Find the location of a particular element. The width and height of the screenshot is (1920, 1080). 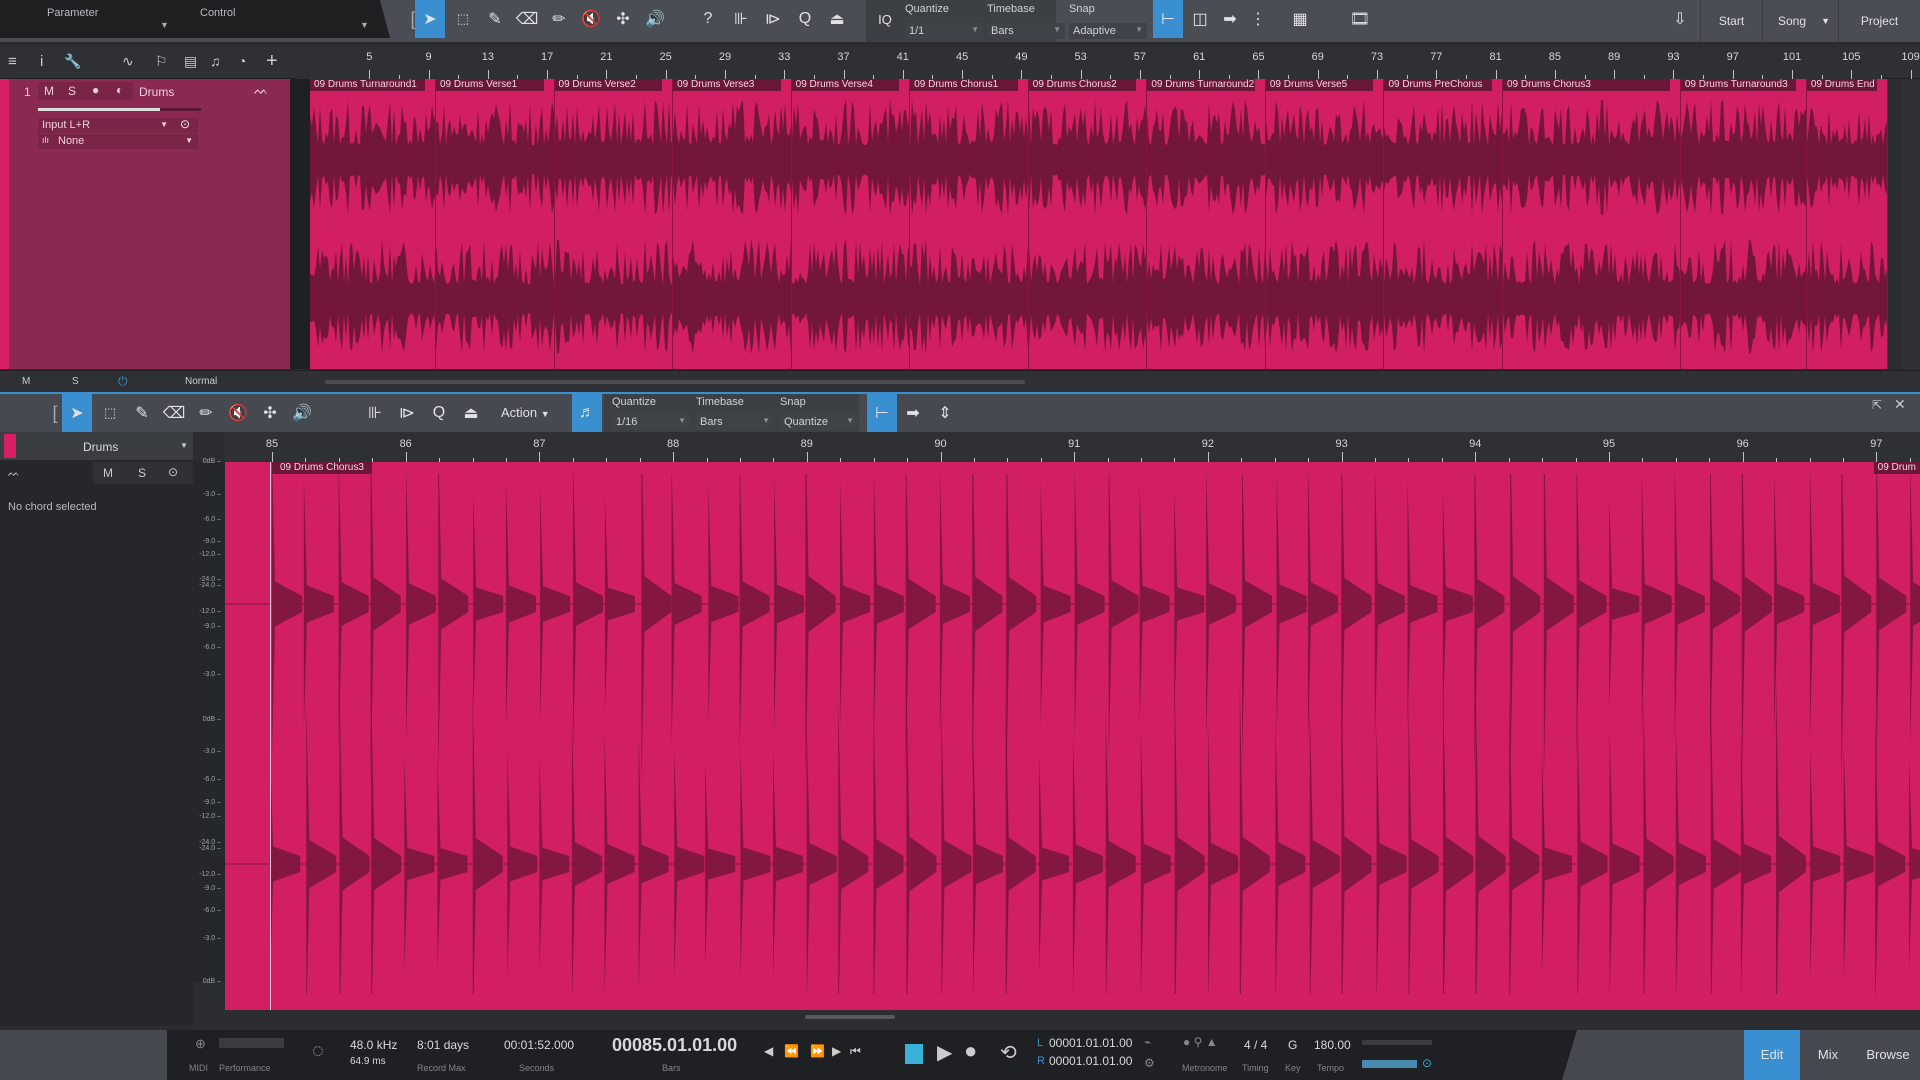

editor-quantize-dropdown: Quantize 1/16 ▼ is located at coordinates (651, 413).